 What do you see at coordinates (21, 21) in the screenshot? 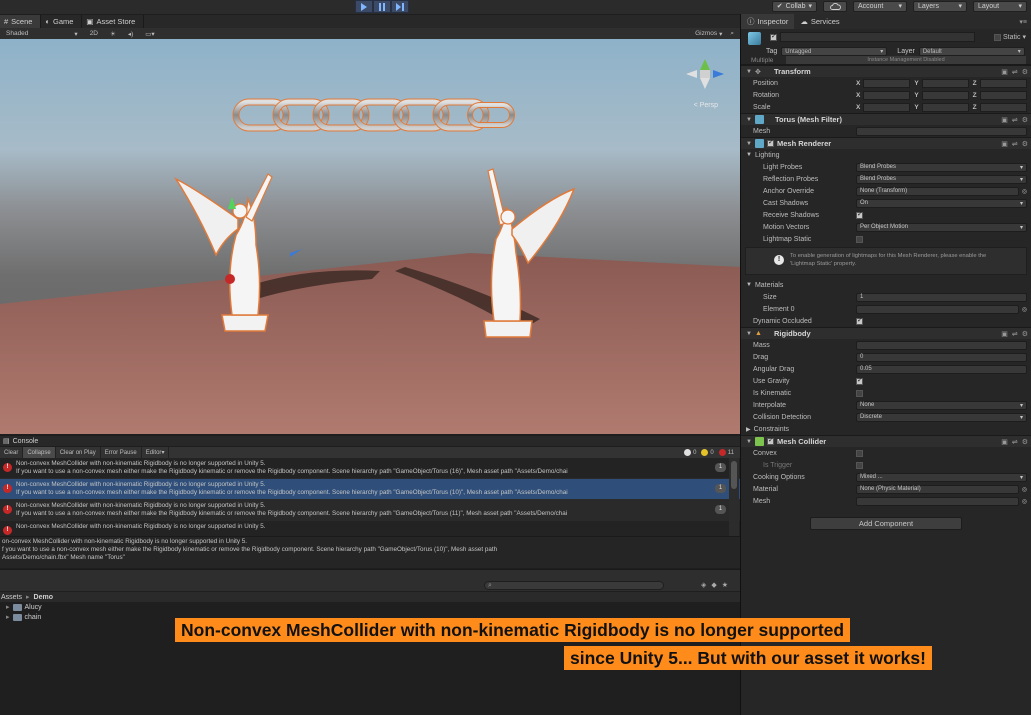
I see `tab-scene: # Scene` at bounding box center [21, 21].